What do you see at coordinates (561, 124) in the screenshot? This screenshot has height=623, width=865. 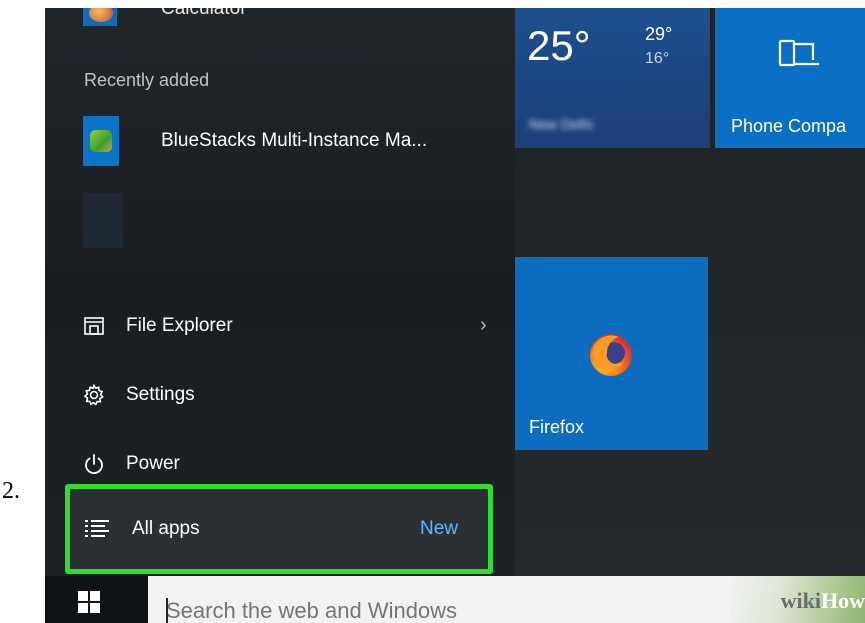 I see `weather-city: New Delhi` at bounding box center [561, 124].